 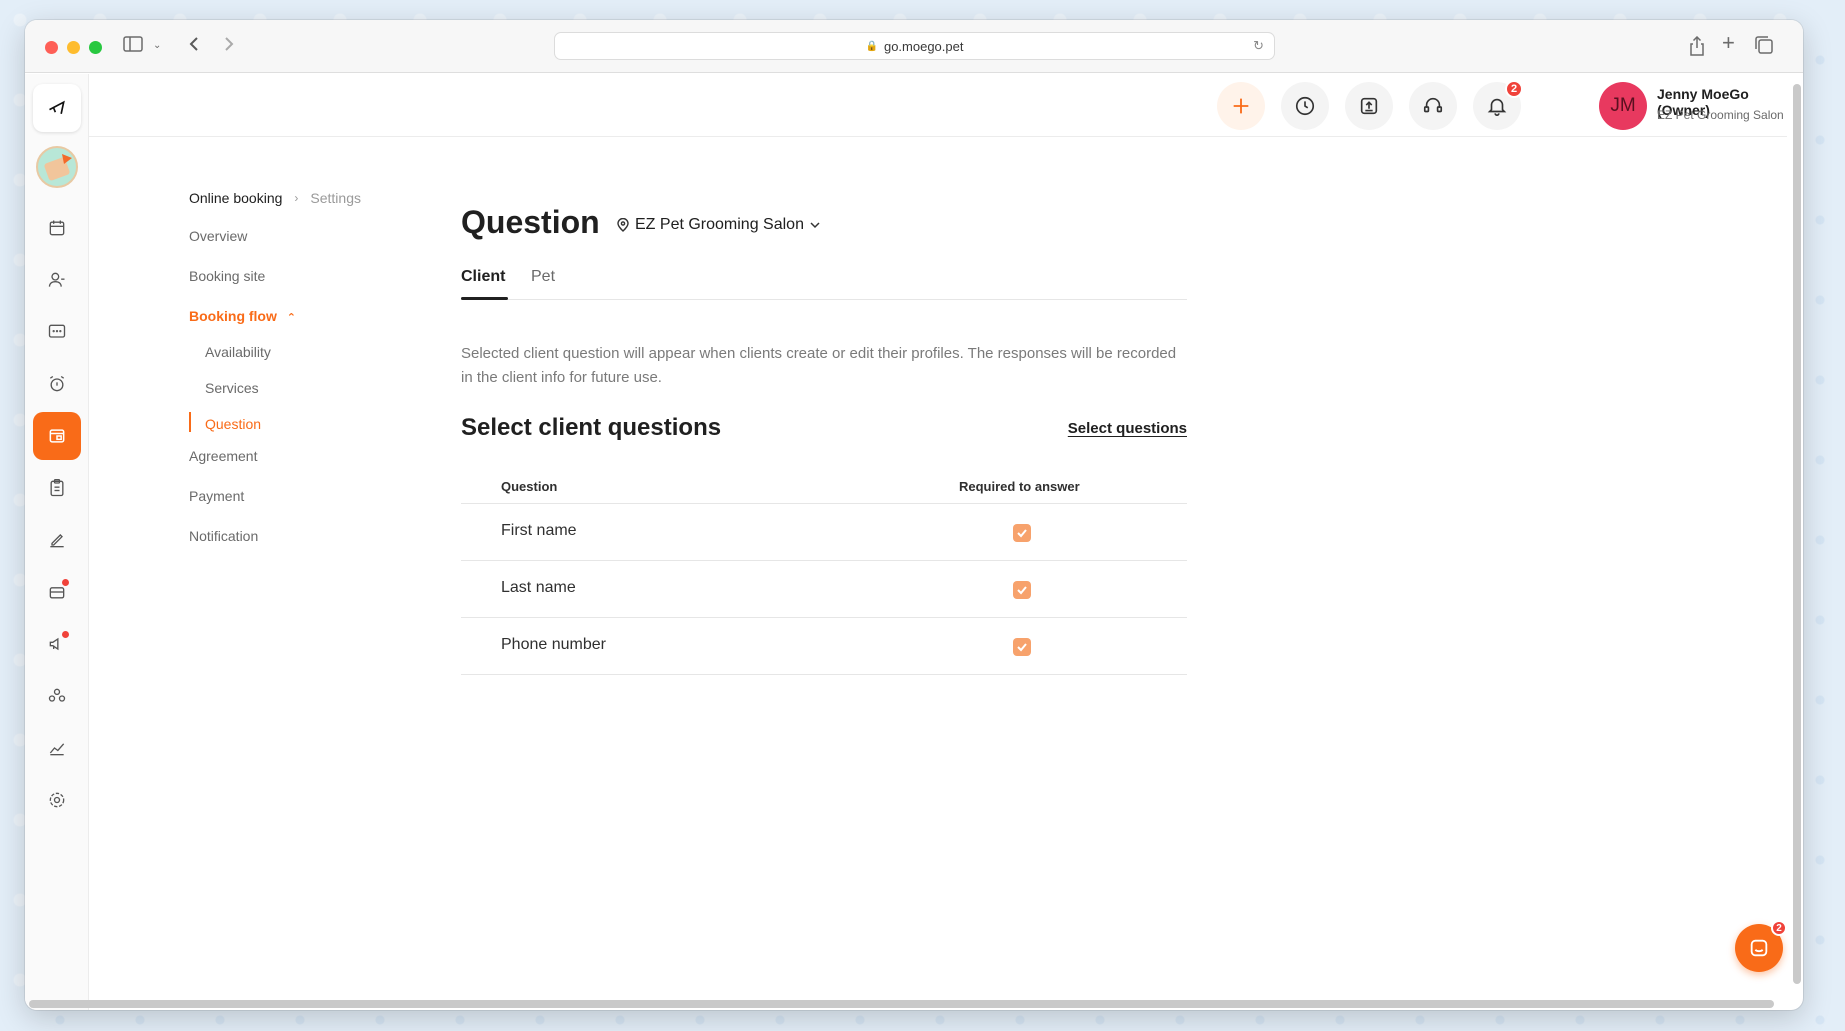 What do you see at coordinates (1127, 428) in the screenshot?
I see `select-questions-link: Select questions` at bounding box center [1127, 428].